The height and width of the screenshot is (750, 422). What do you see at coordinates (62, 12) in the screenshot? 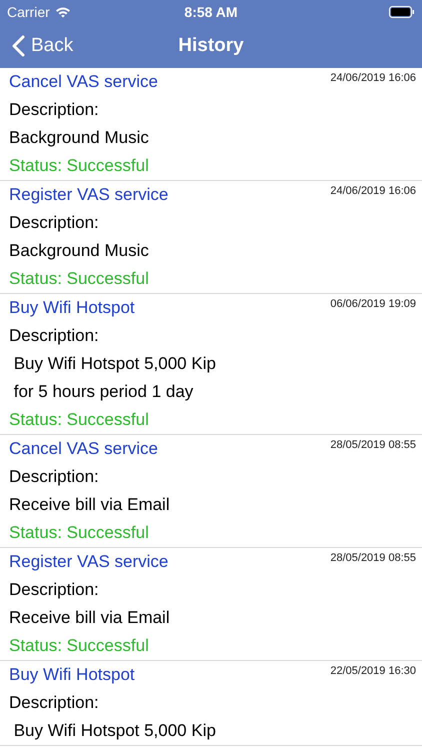
I see `wifi-icon` at bounding box center [62, 12].